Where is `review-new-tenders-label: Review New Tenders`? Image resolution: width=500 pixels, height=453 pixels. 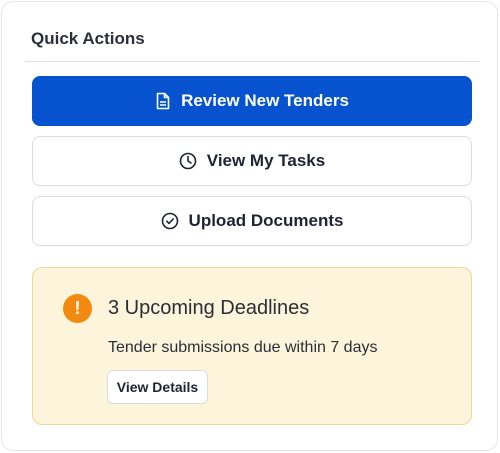 review-new-tenders-label: Review New Tenders is located at coordinates (265, 100).